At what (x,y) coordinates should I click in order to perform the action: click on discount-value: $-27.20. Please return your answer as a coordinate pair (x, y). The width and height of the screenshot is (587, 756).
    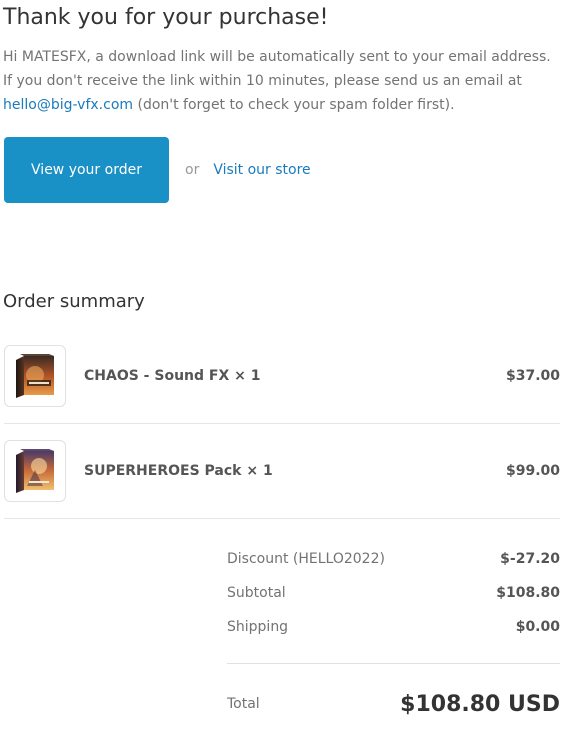
    Looking at the image, I should click on (530, 559).